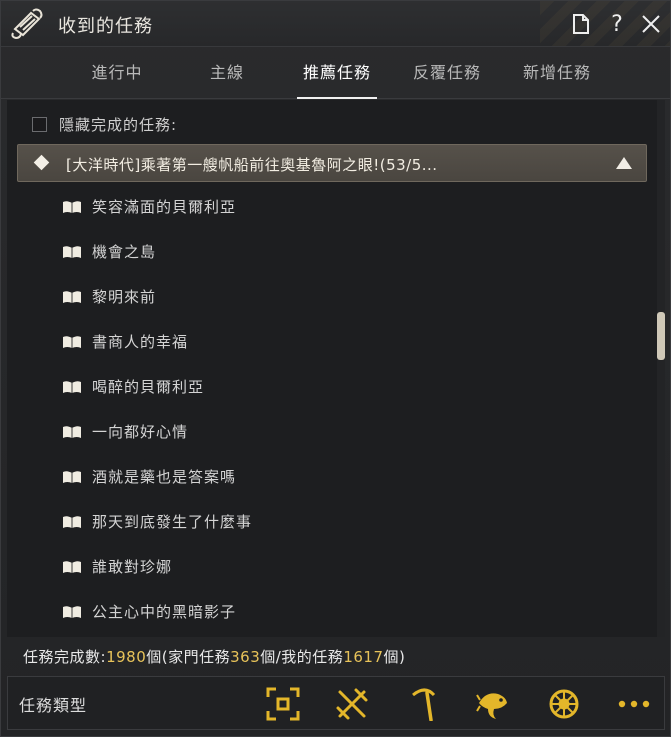 Image resolution: width=671 pixels, height=737 pixels. What do you see at coordinates (661, 336) in the screenshot?
I see `scrollbar-thumb` at bounding box center [661, 336].